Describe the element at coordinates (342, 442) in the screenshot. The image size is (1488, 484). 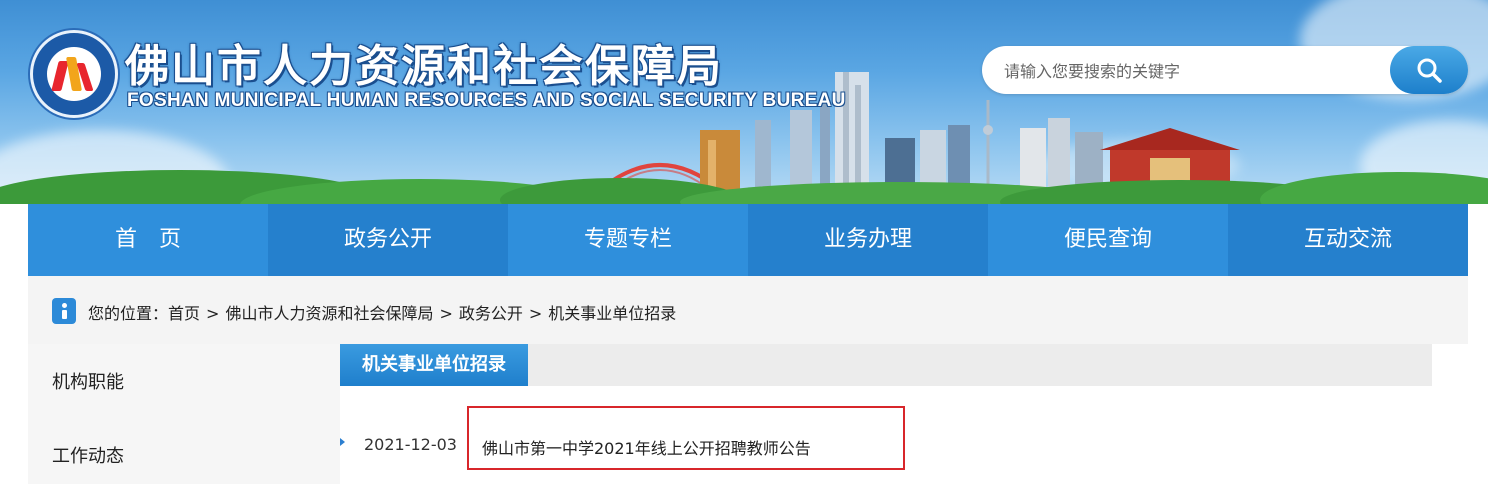
I see `bullet-icon` at that location.